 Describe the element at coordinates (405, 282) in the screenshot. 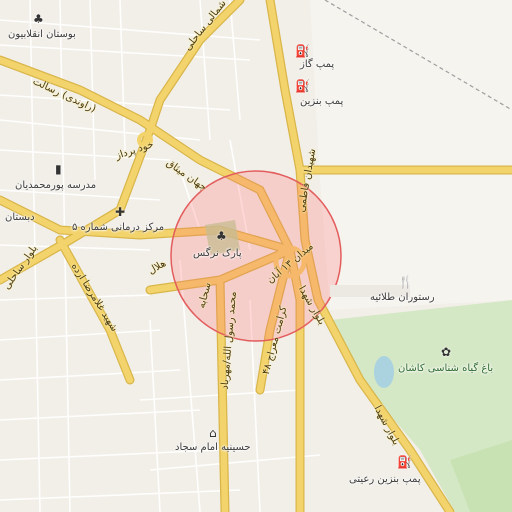

I see `restaurant-icon: 🍴` at that location.